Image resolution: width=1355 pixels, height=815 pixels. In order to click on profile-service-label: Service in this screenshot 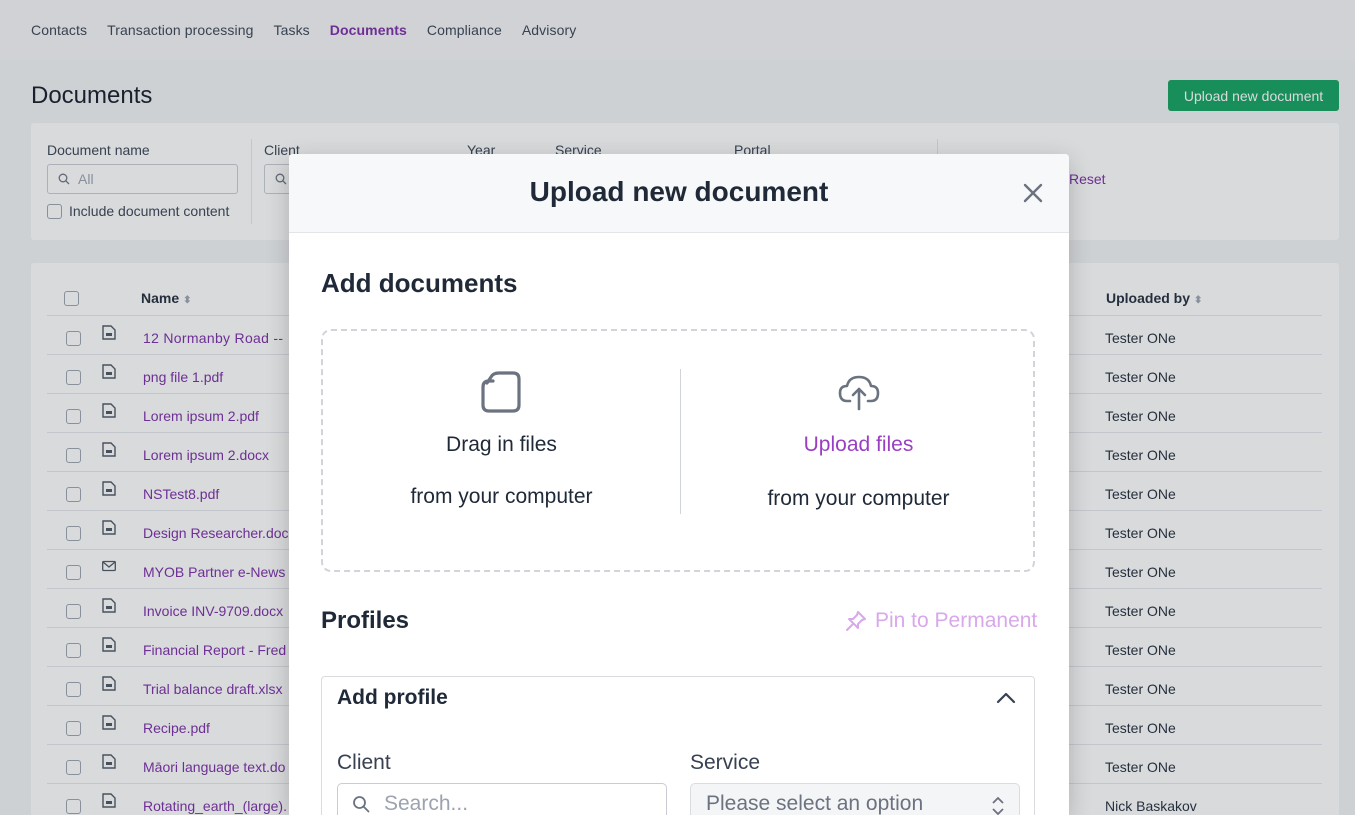, I will do `click(725, 762)`.